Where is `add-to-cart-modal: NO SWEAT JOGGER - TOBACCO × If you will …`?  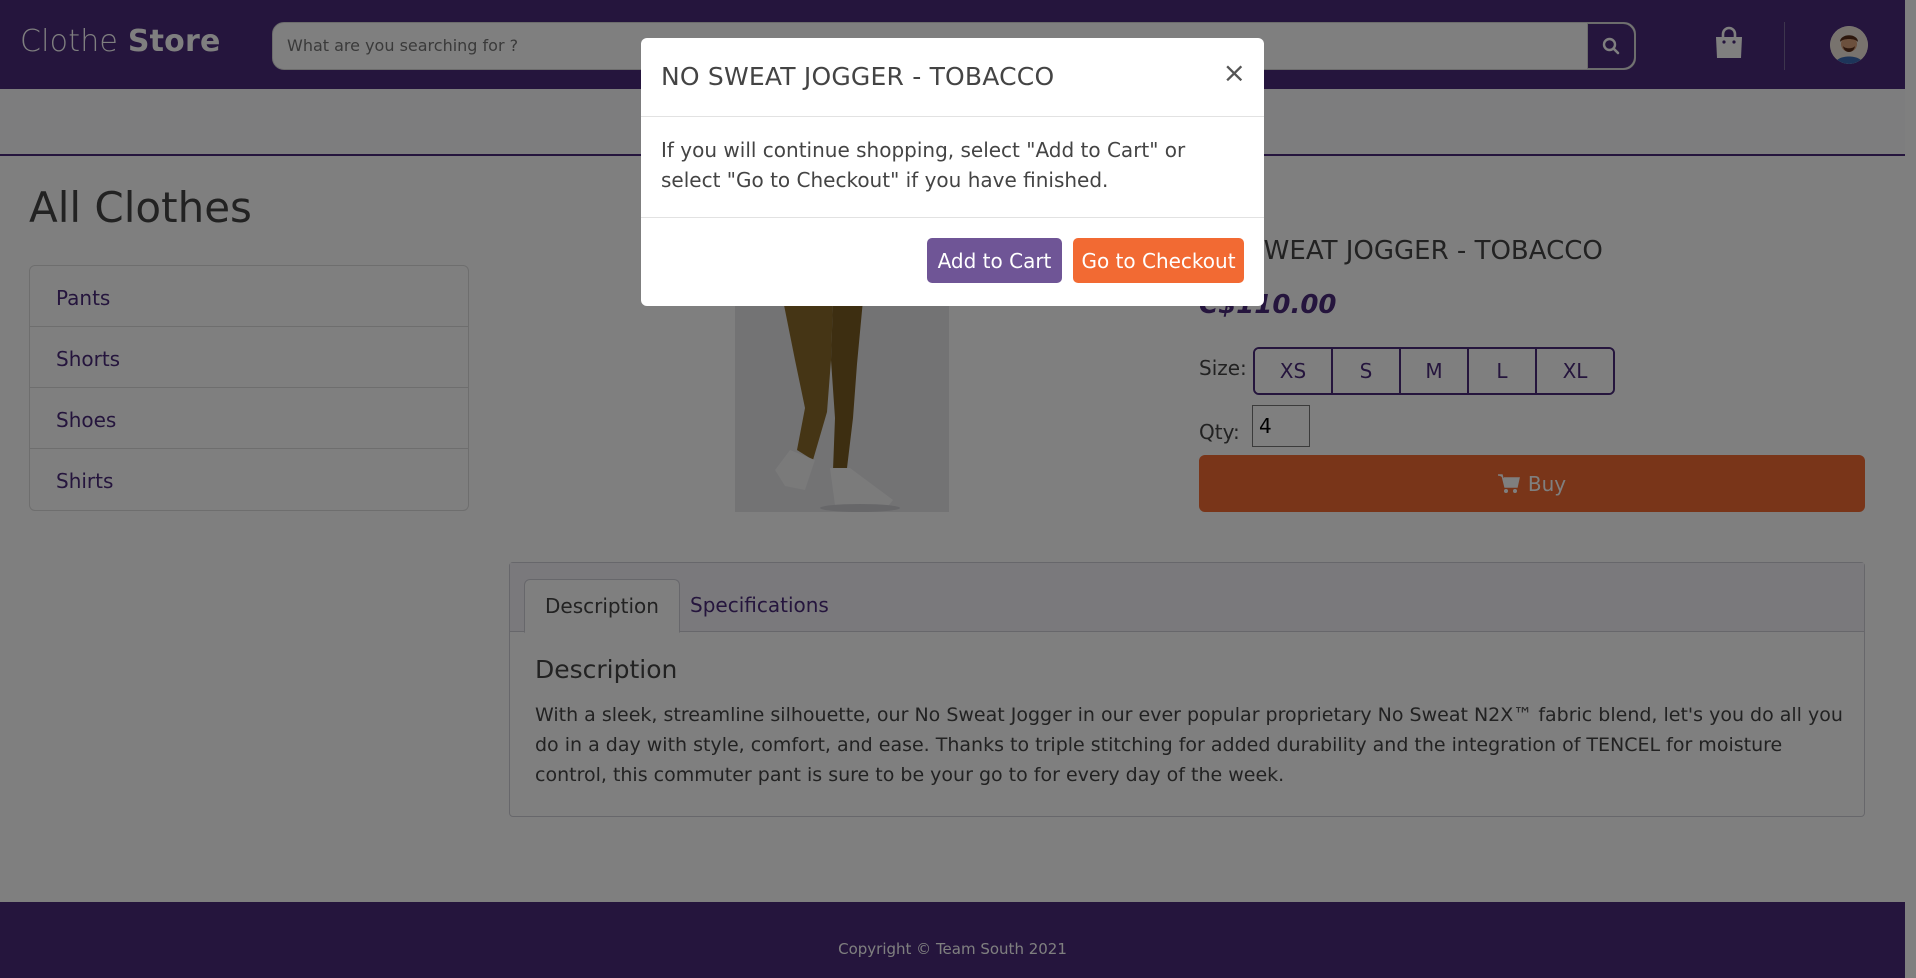 add-to-cart-modal: NO SWEAT JOGGER - TOBACCO × If you will … is located at coordinates (952, 172).